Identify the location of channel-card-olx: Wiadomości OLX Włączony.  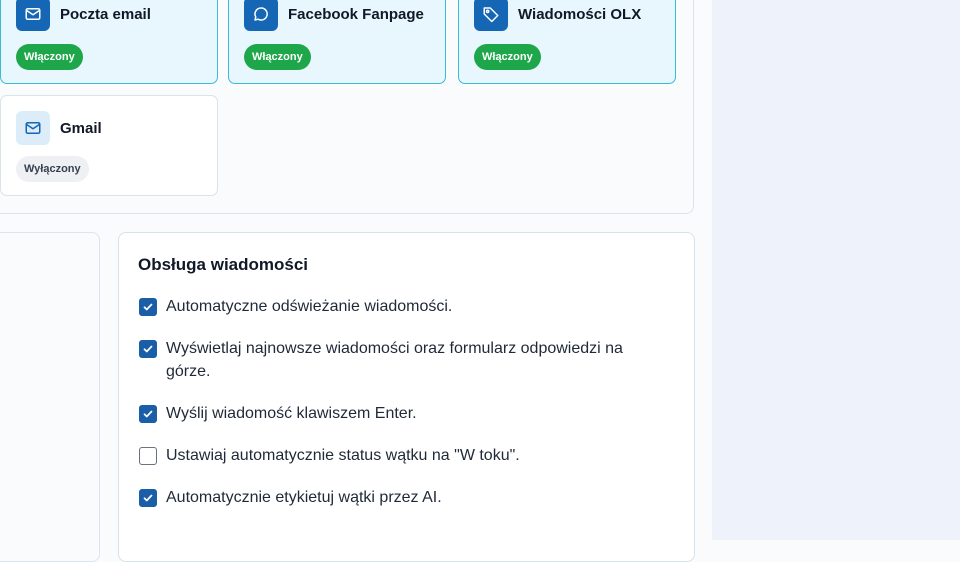
(567, 42).